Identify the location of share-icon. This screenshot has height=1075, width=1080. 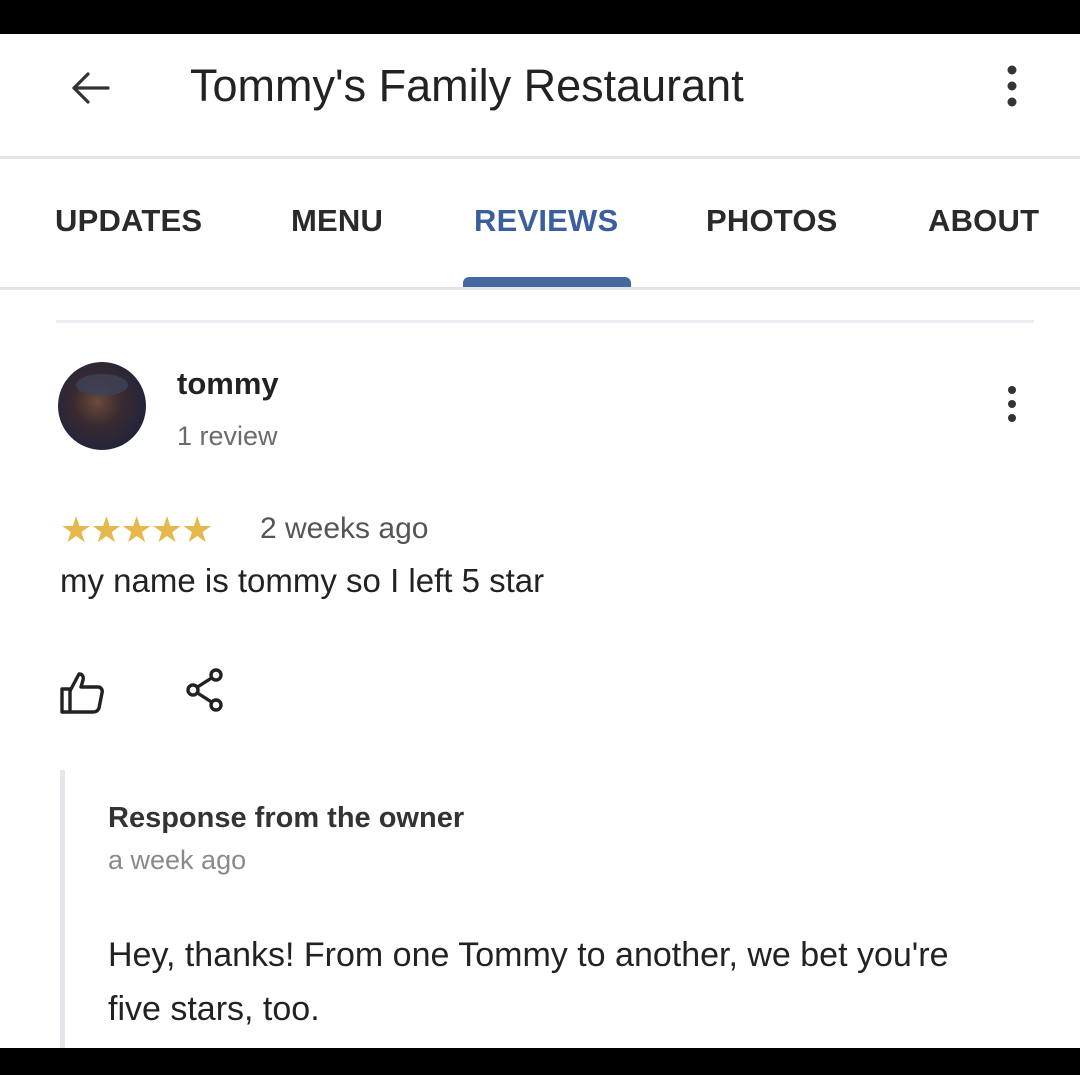
(206, 693).